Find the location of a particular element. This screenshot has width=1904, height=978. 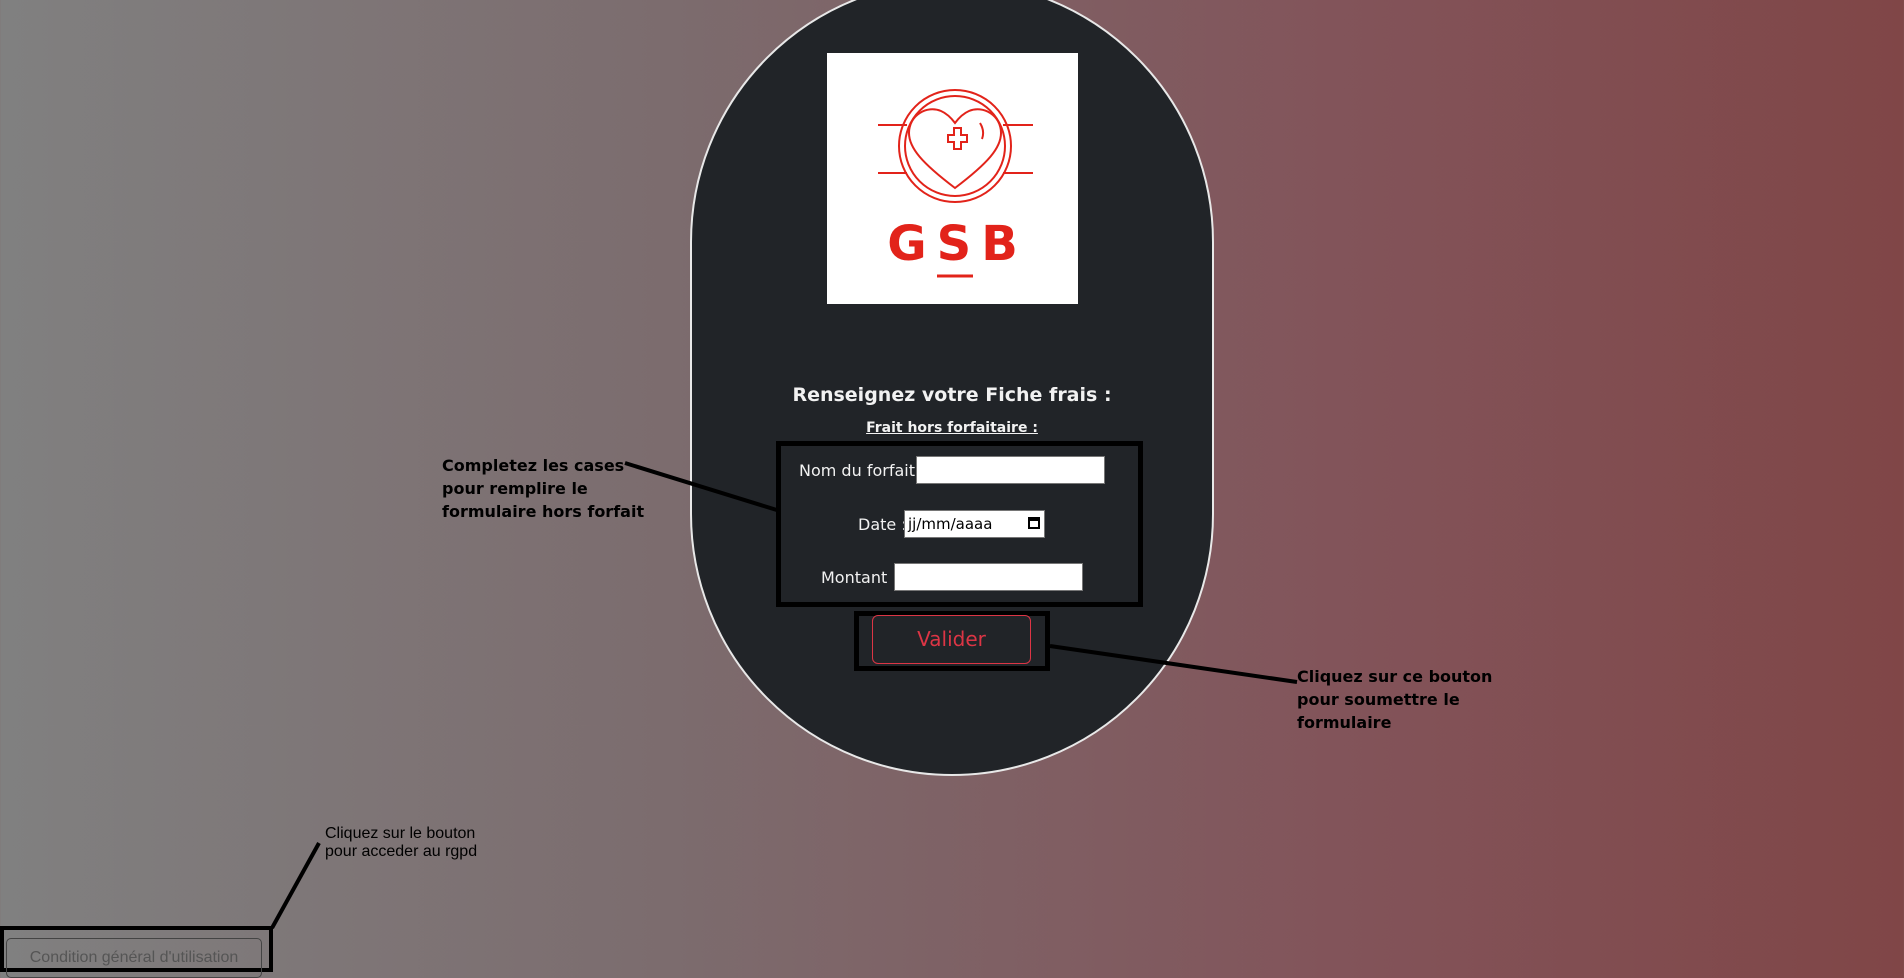

arrow-line-rgpd is located at coordinates (295, 885).